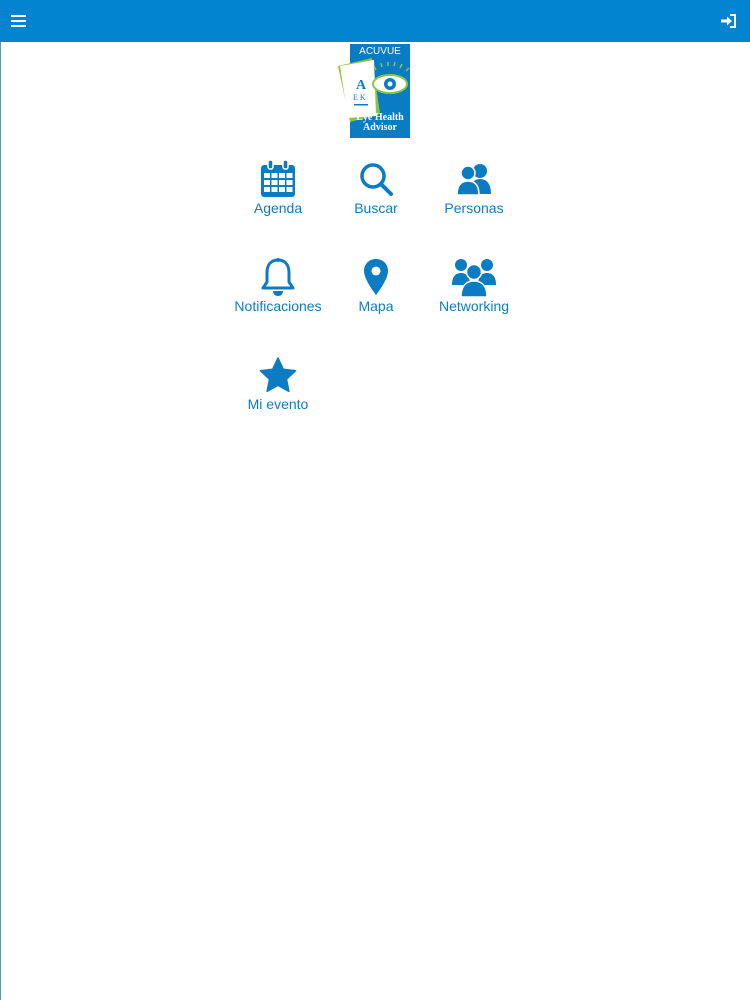  I want to click on svg-text: A, so click(361, 85).